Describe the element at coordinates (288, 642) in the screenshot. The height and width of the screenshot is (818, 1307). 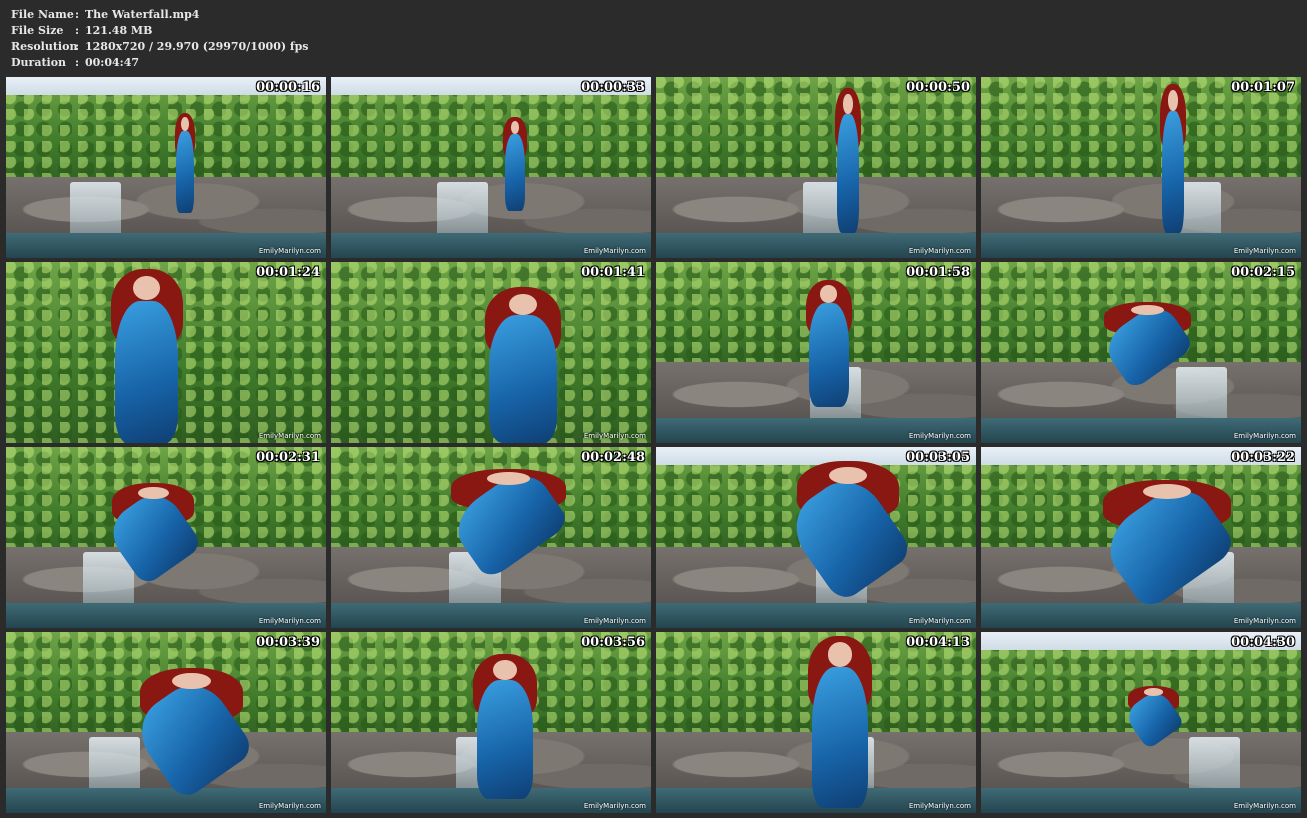
I see `thumbnail-timestamp: 00:03:39` at that location.